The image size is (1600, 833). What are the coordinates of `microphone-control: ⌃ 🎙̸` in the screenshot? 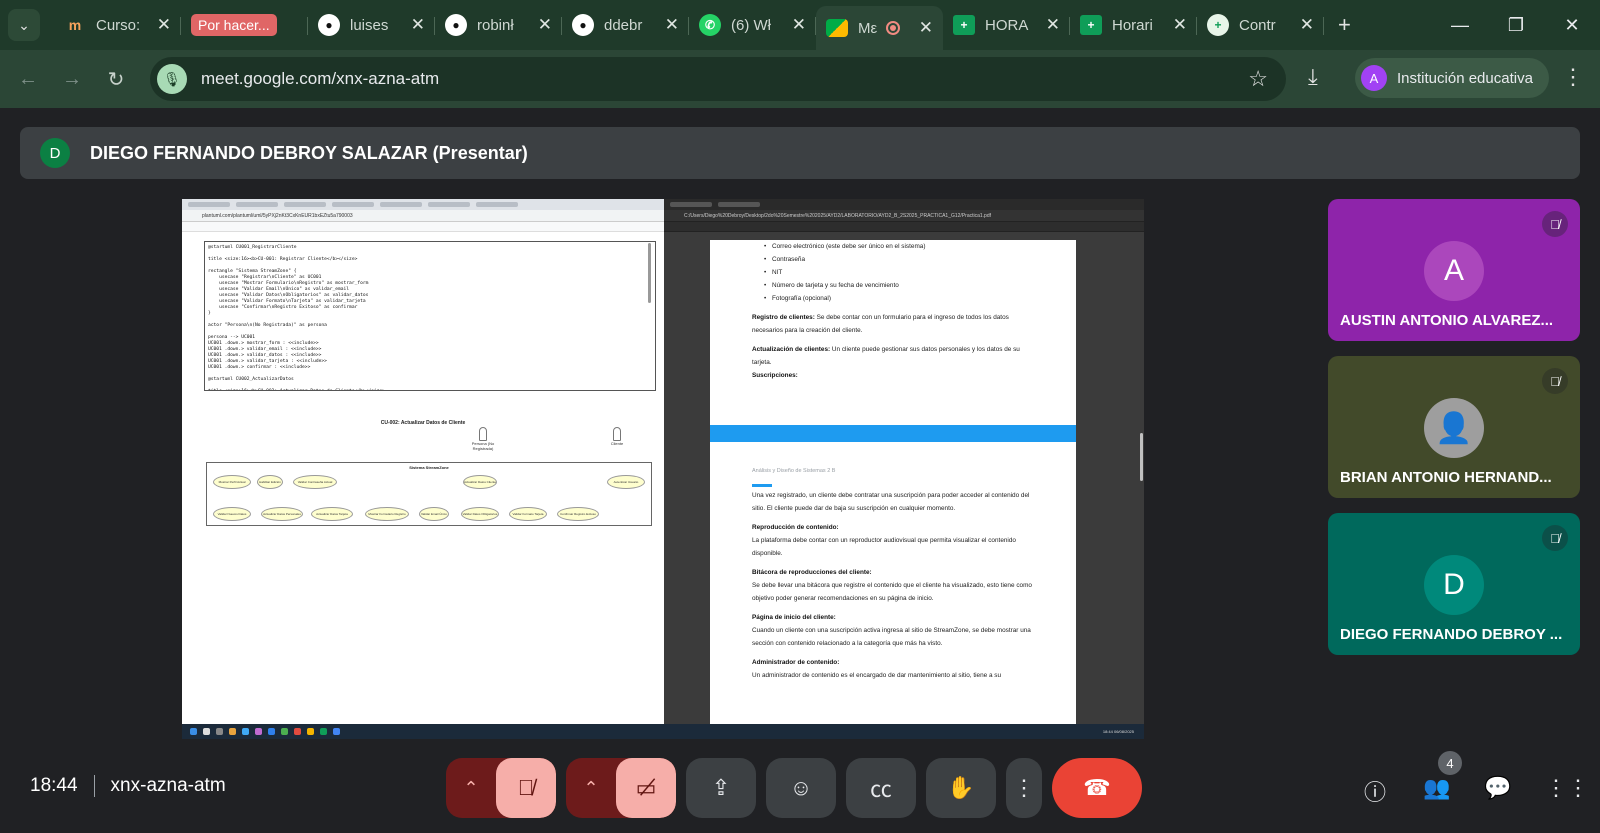 It's located at (501, 788).